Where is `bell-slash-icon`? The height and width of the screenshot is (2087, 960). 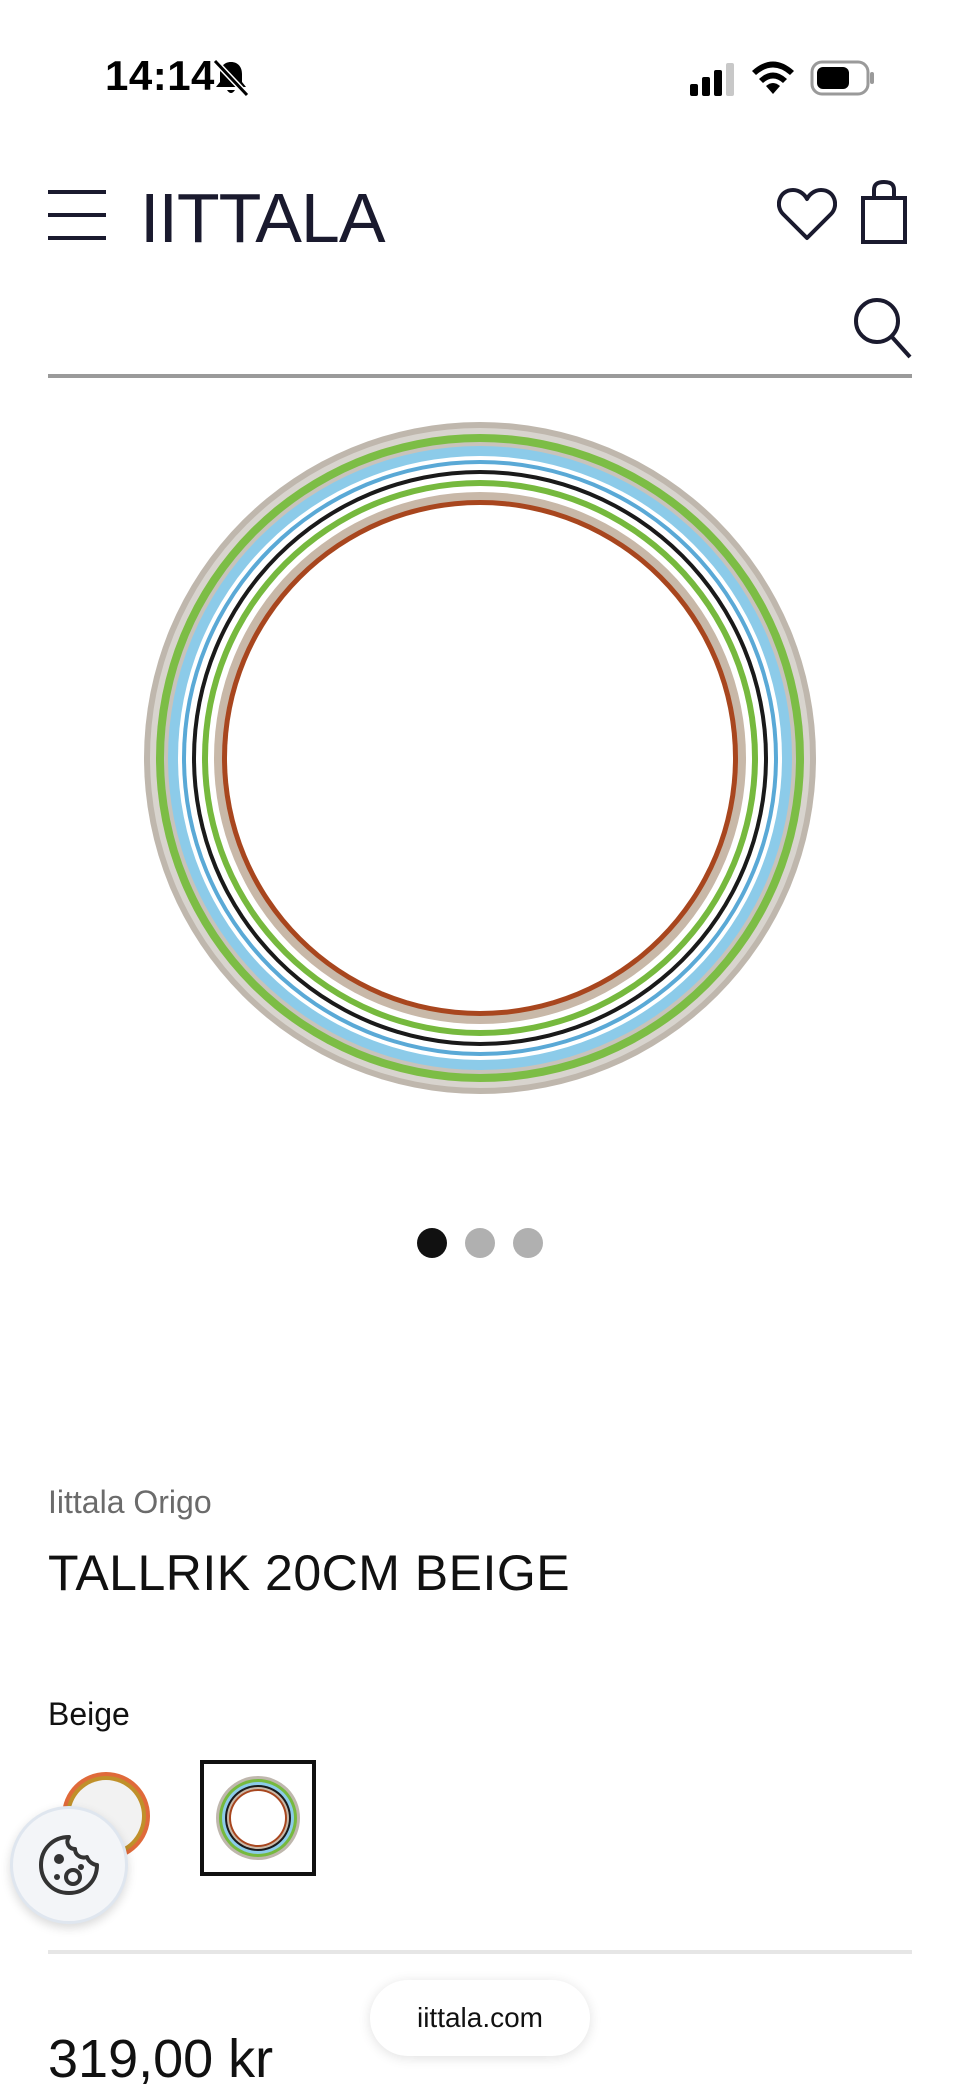
bell-slash-icon is located at coordinates (231, 78).